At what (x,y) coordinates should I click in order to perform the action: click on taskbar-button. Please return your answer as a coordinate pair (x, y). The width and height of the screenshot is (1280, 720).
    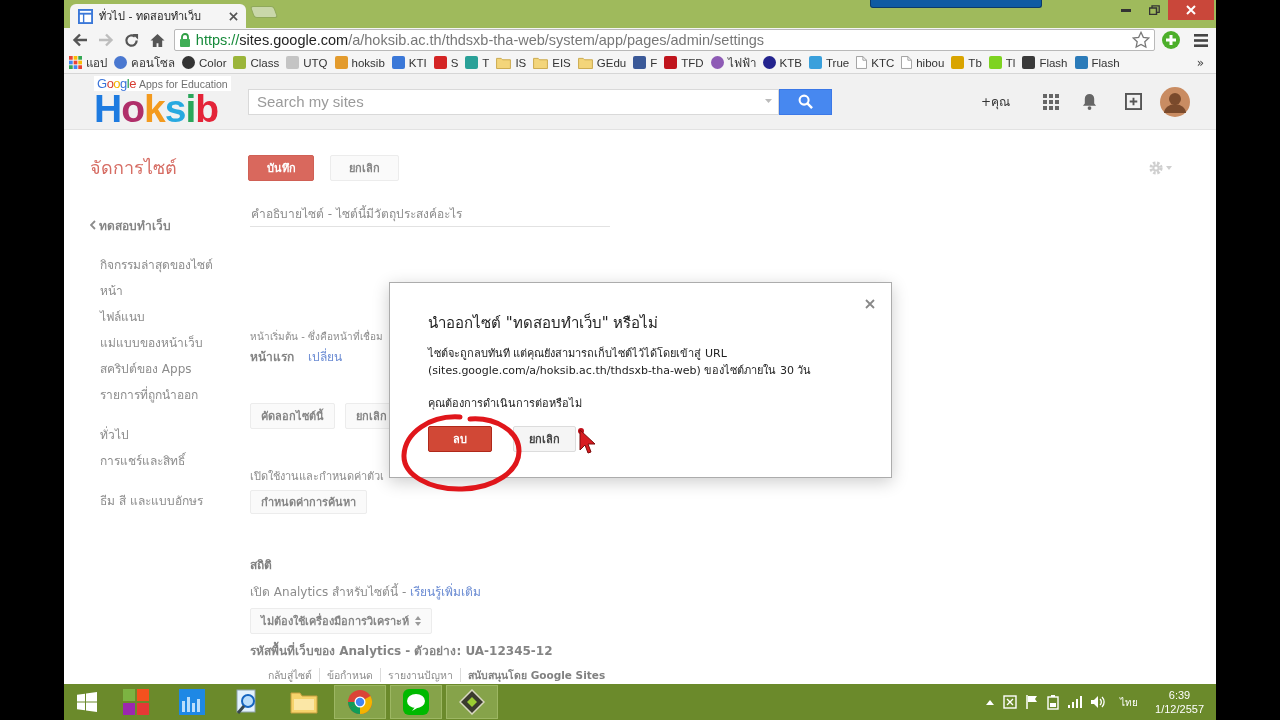
    Looking at the image, I should click on (472, 702).